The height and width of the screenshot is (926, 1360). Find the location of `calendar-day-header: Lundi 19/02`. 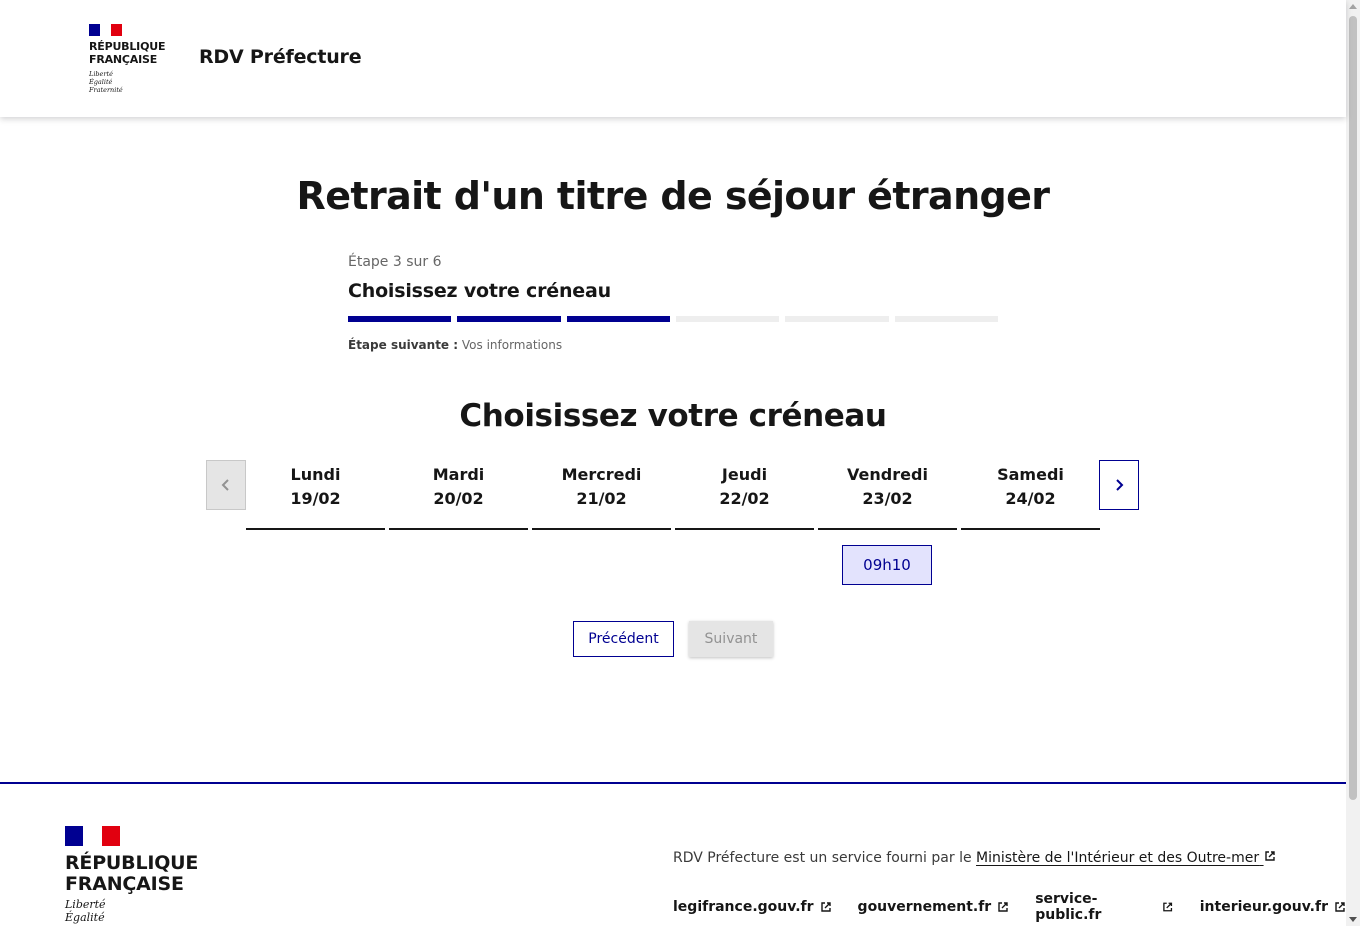

calendar-day-header: Lundi 19/02 is located at coordinates (315, 495).